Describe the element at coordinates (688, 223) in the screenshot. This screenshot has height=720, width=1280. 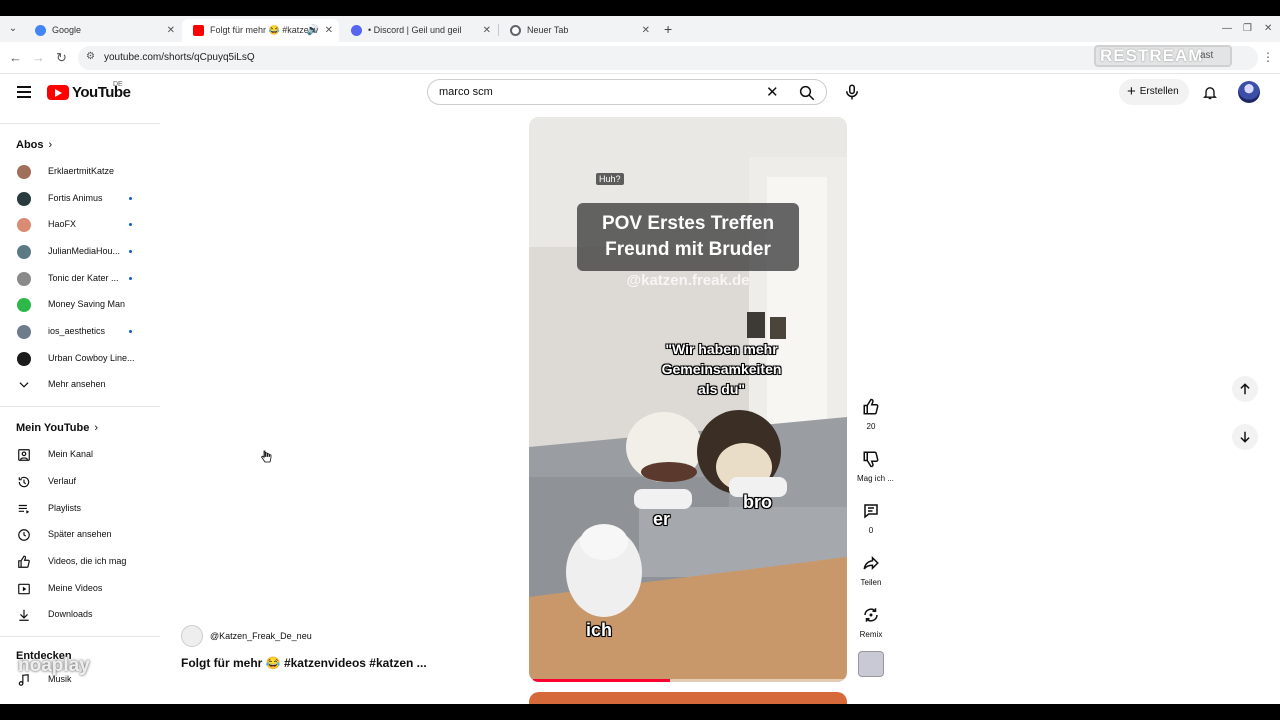
I see `caption-title-line: POV Erstes Treffen` at that location.